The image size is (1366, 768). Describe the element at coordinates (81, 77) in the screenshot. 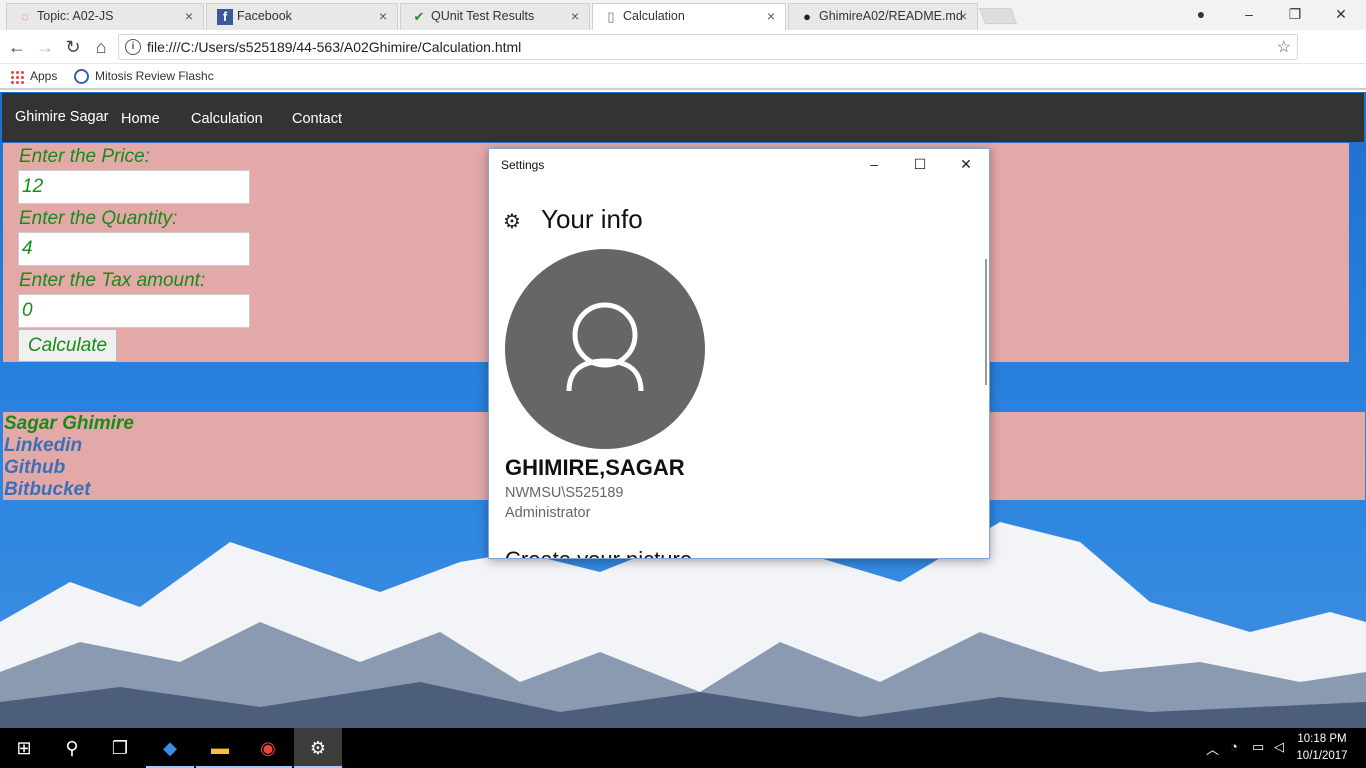

I see `quizlet-icon` at that location.